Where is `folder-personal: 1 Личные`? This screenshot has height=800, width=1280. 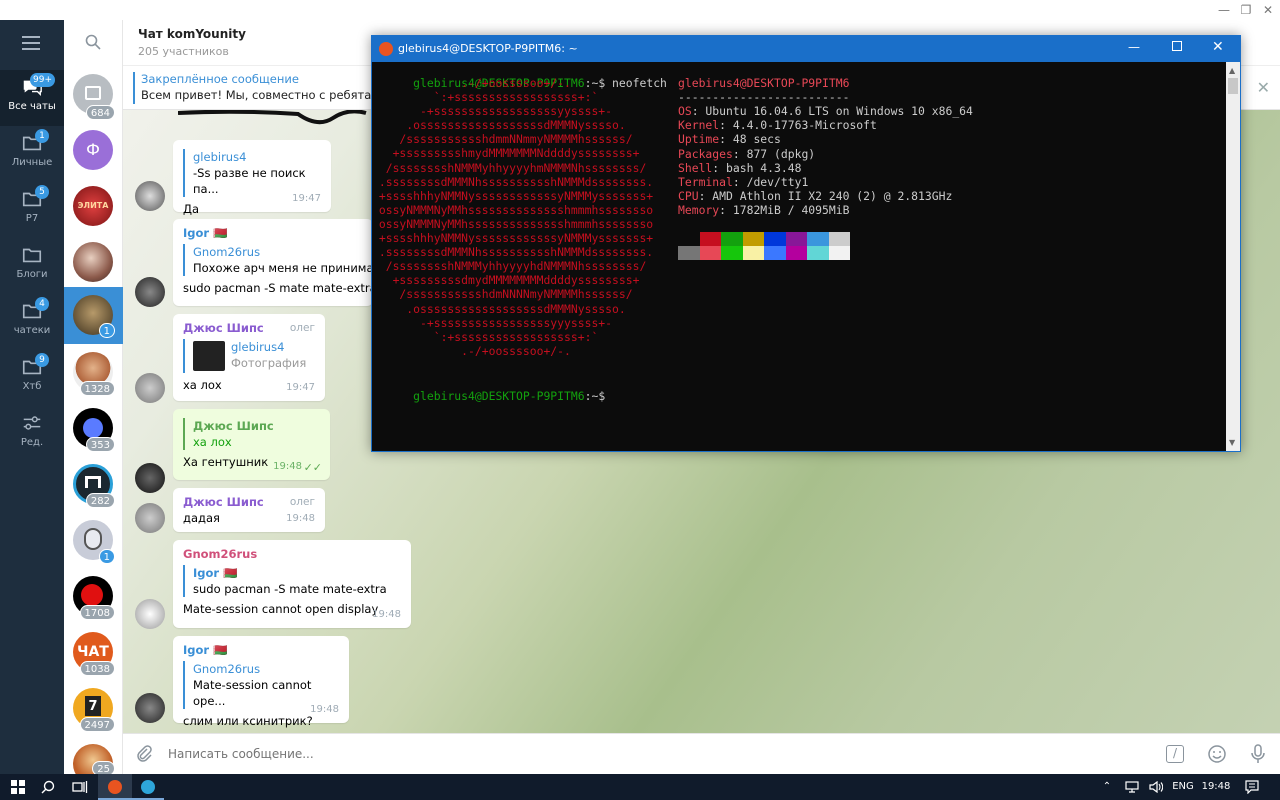
folder-personal: 1 Личные is located at coordinates (32, 154).